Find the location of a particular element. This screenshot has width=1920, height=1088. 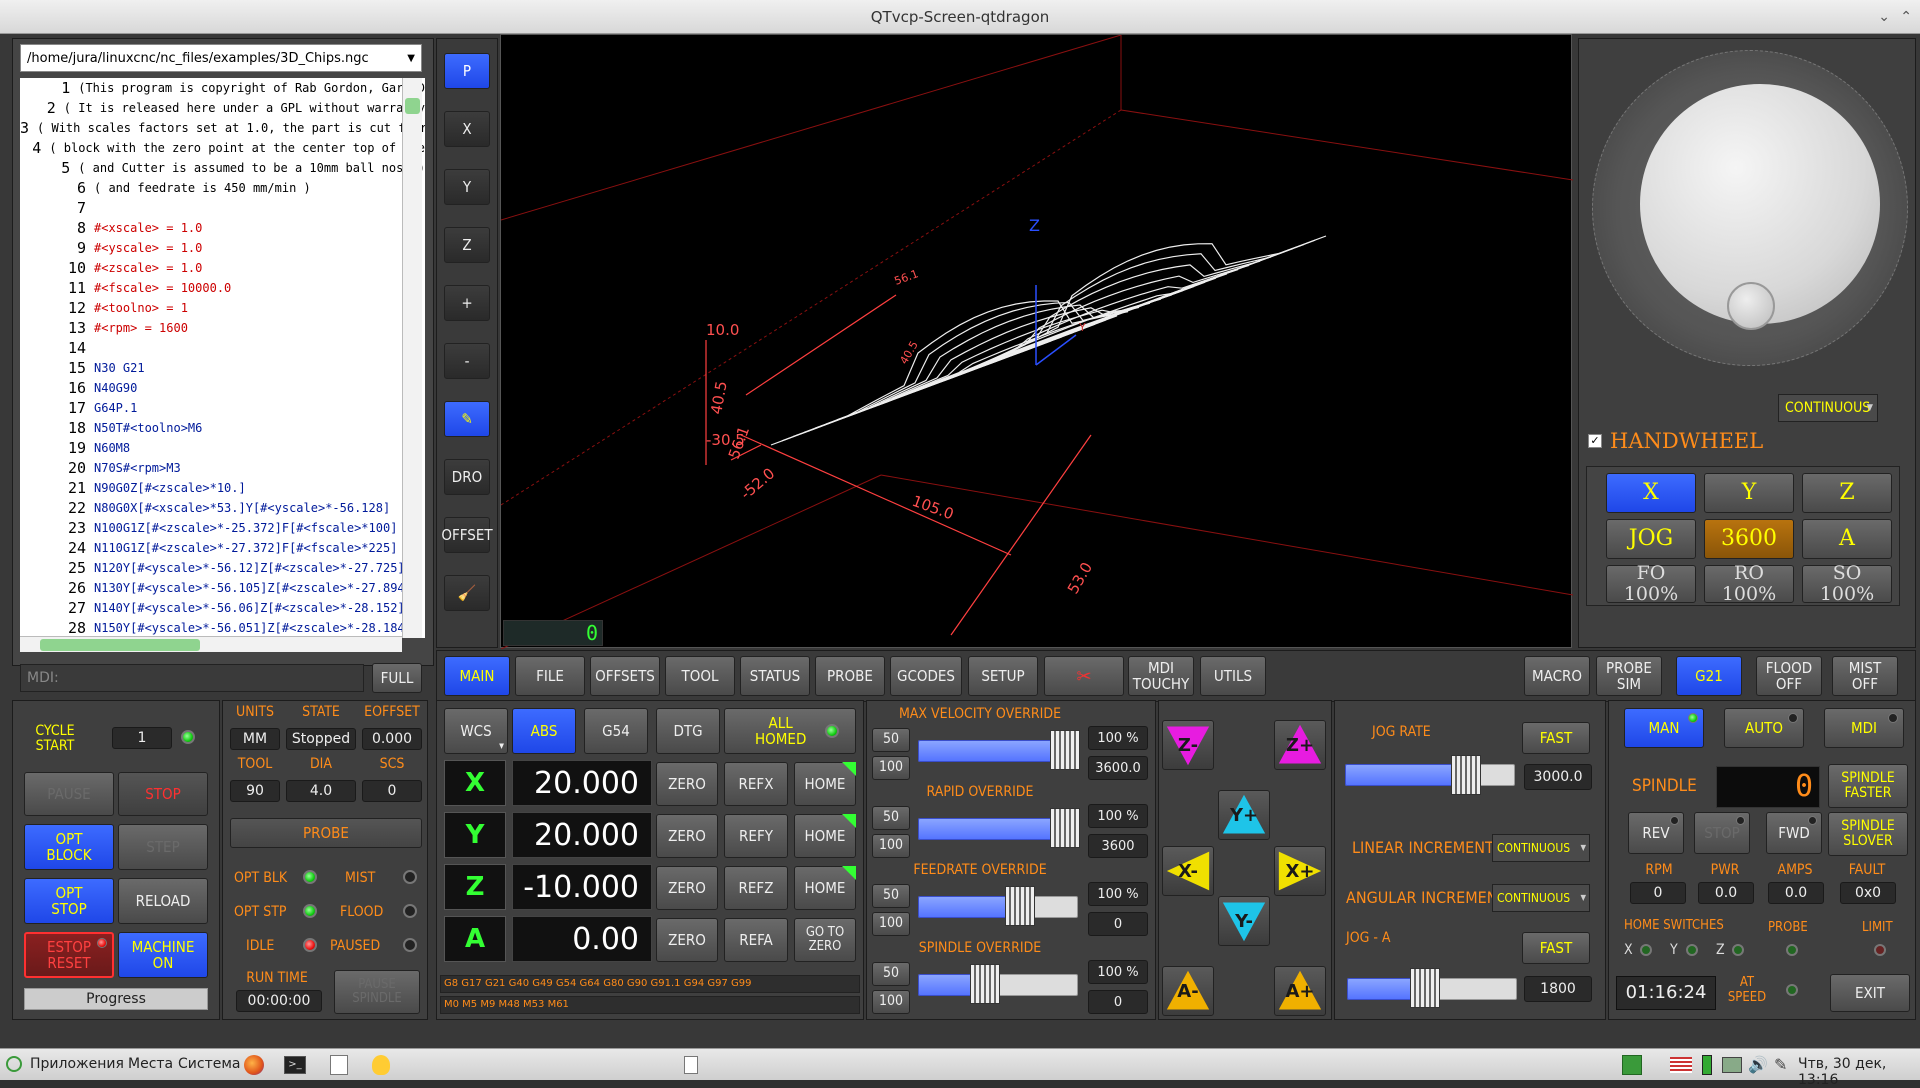

zero-a-button: ZERO is located at coordinates (687, 940).